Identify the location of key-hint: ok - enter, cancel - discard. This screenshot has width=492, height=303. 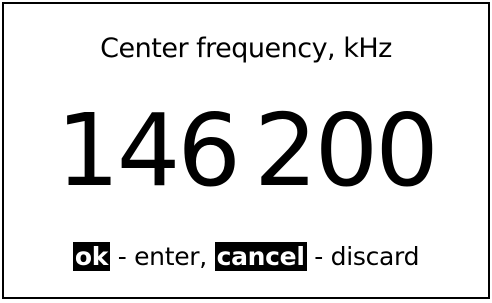
(246, 257).